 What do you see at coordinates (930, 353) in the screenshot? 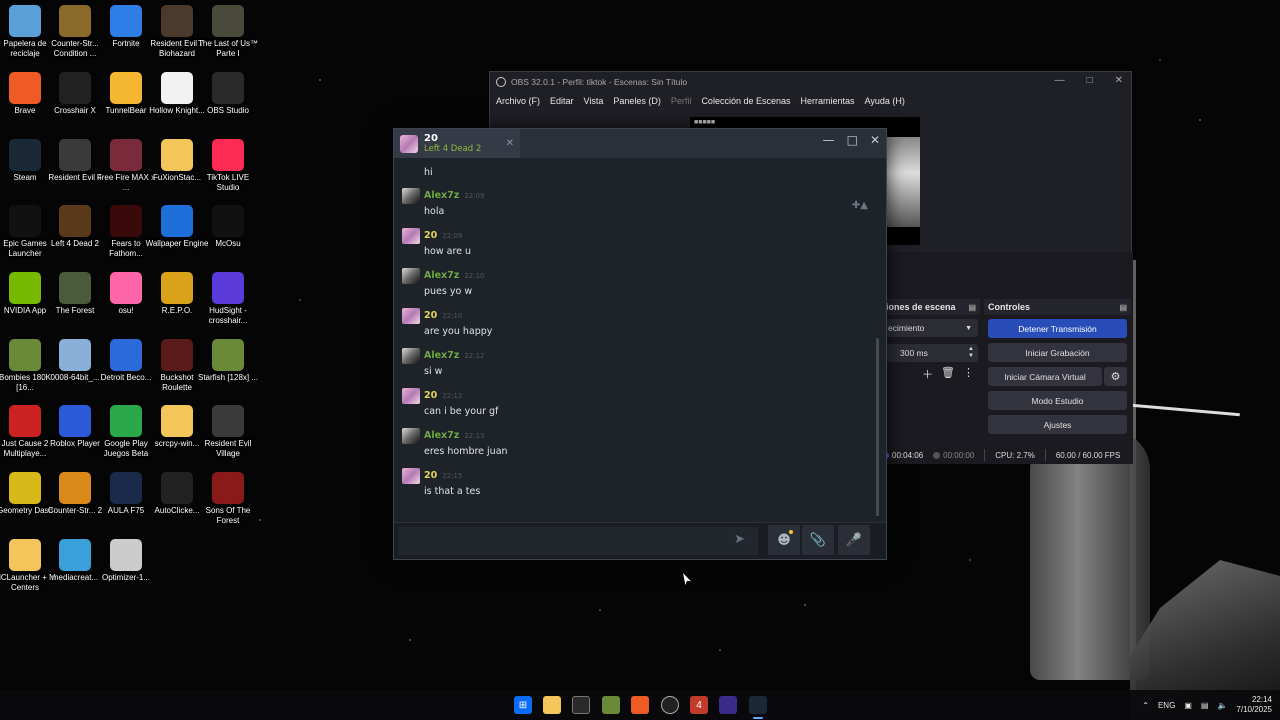
I see `transition-duration-input: 300 ms ▲ ▼` at bounding box center [930, 353].